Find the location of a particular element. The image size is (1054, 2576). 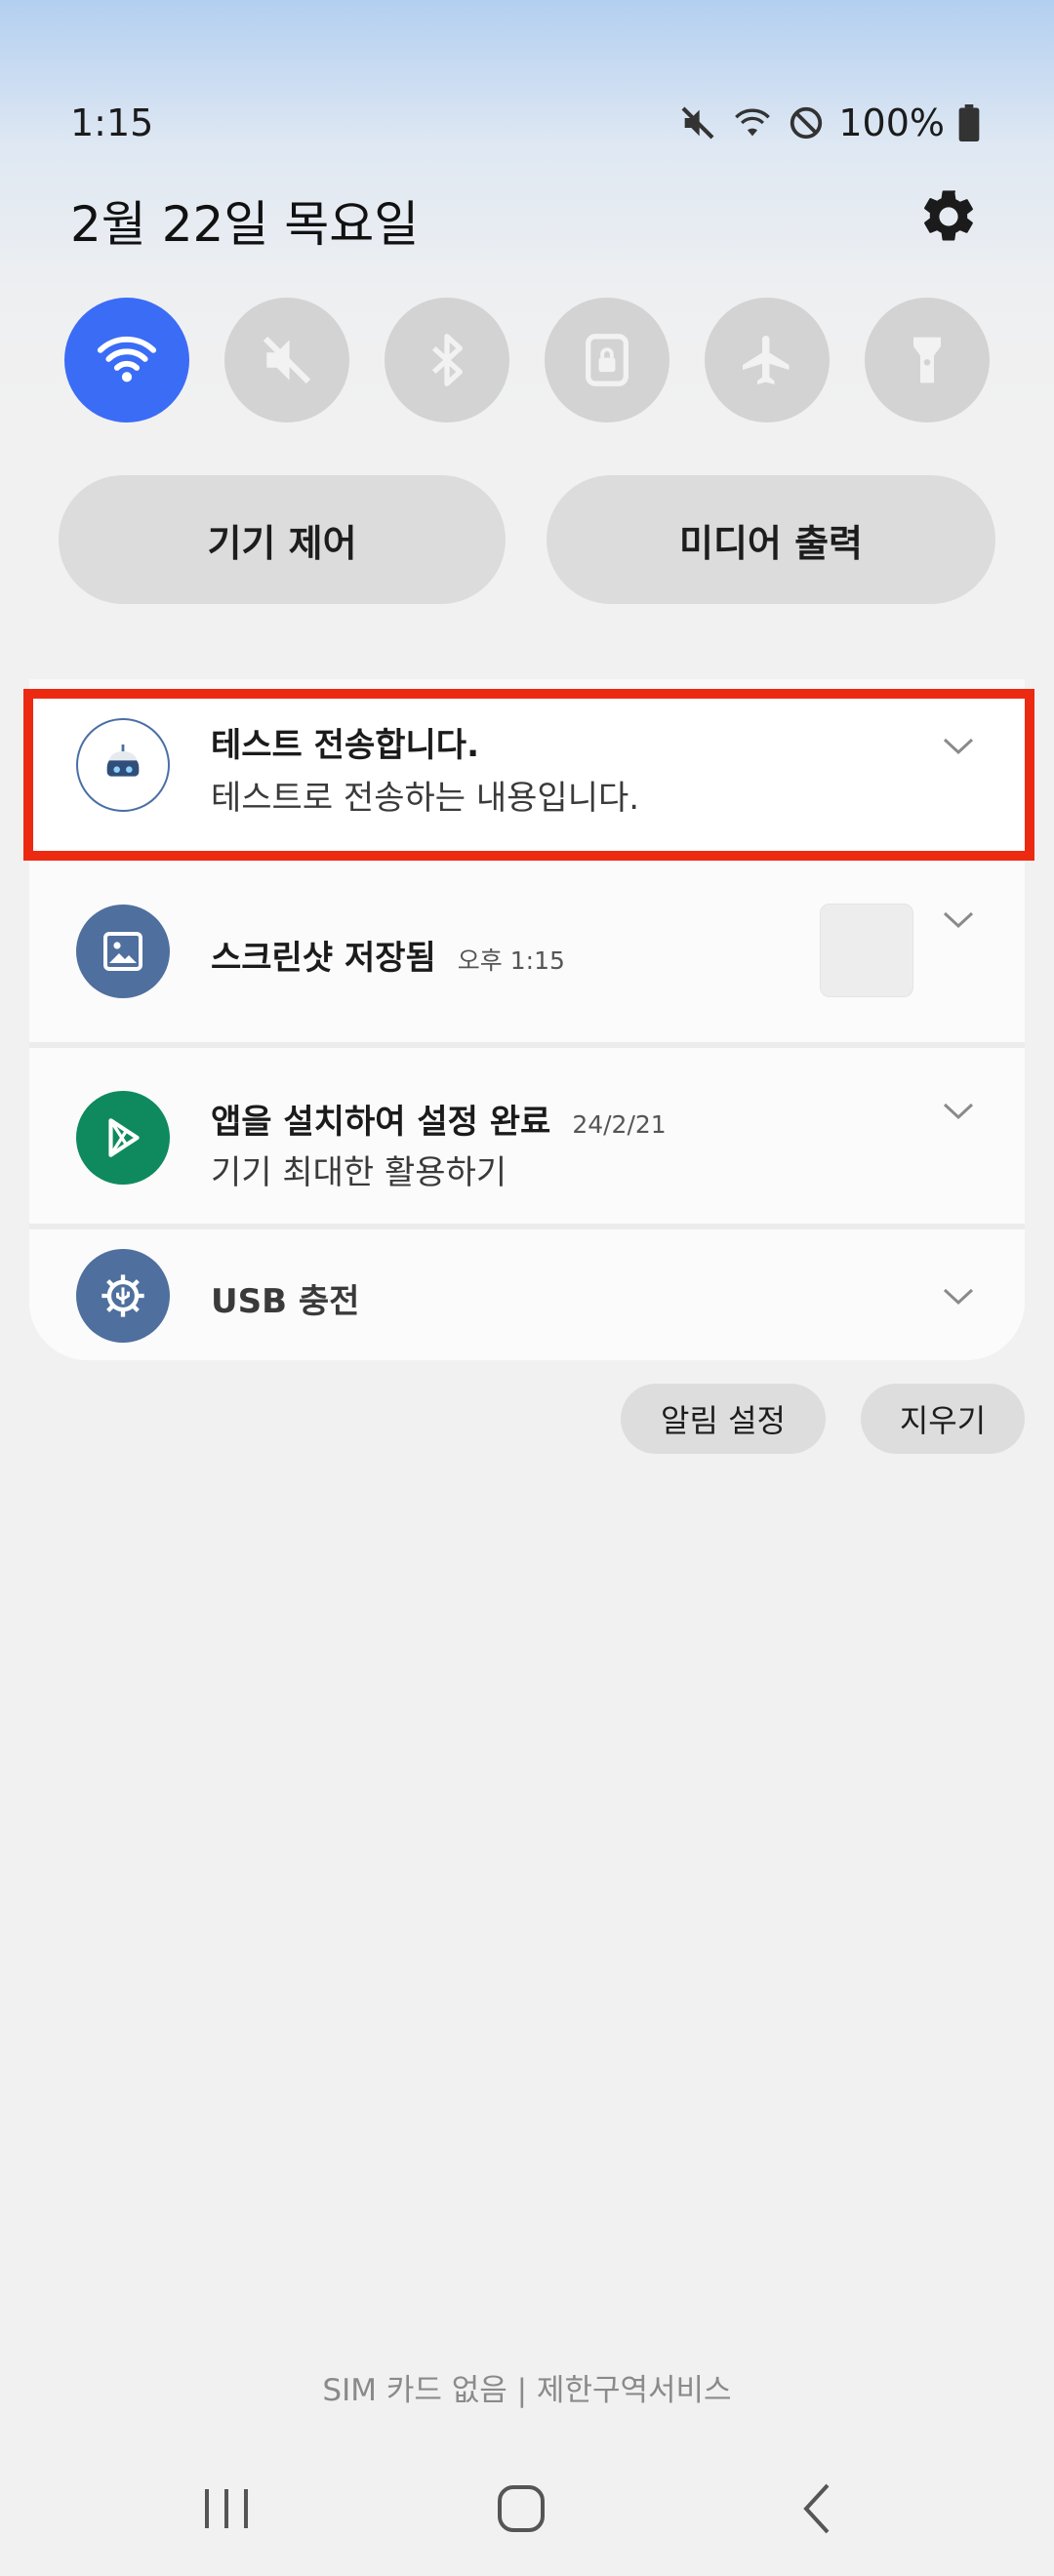

media-output-button: 미디어 출력 is located at coordinates (771, 539).